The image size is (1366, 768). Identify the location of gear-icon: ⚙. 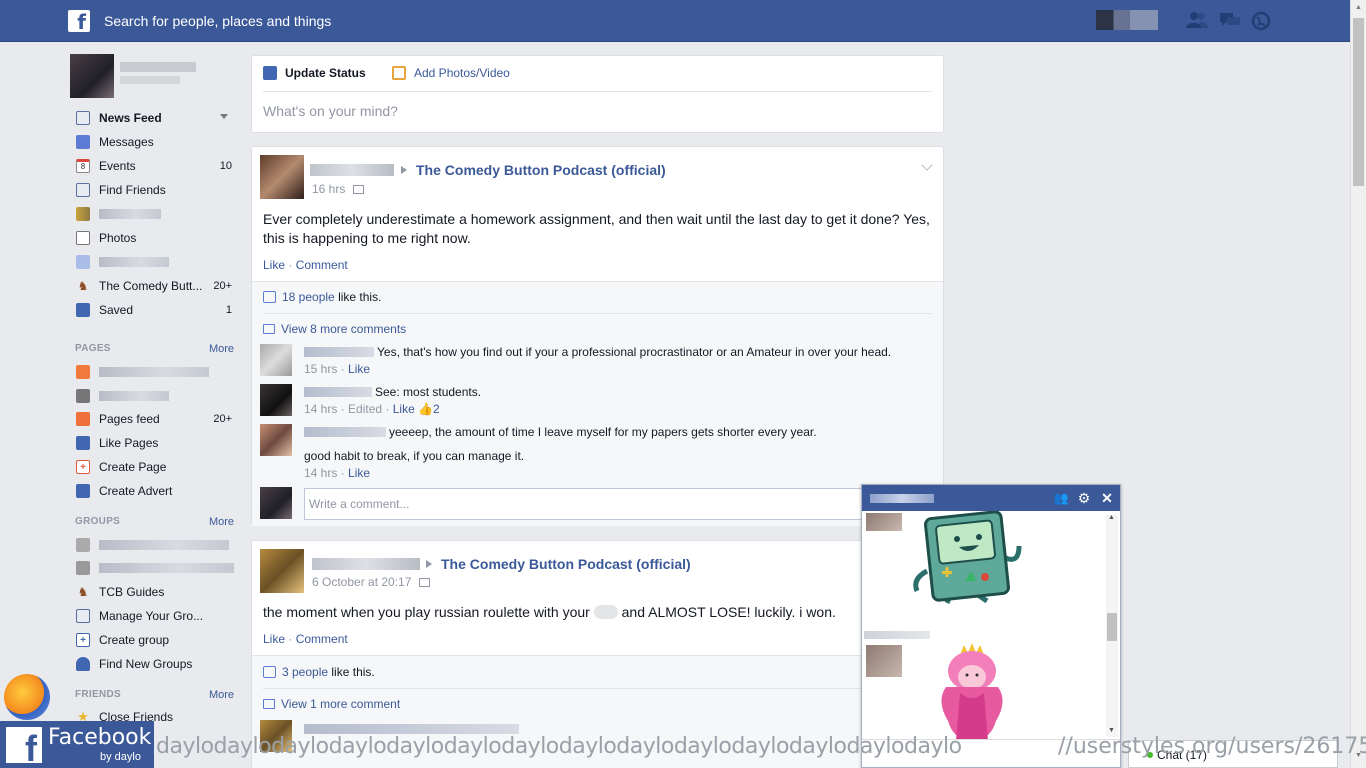
(1084, 498).